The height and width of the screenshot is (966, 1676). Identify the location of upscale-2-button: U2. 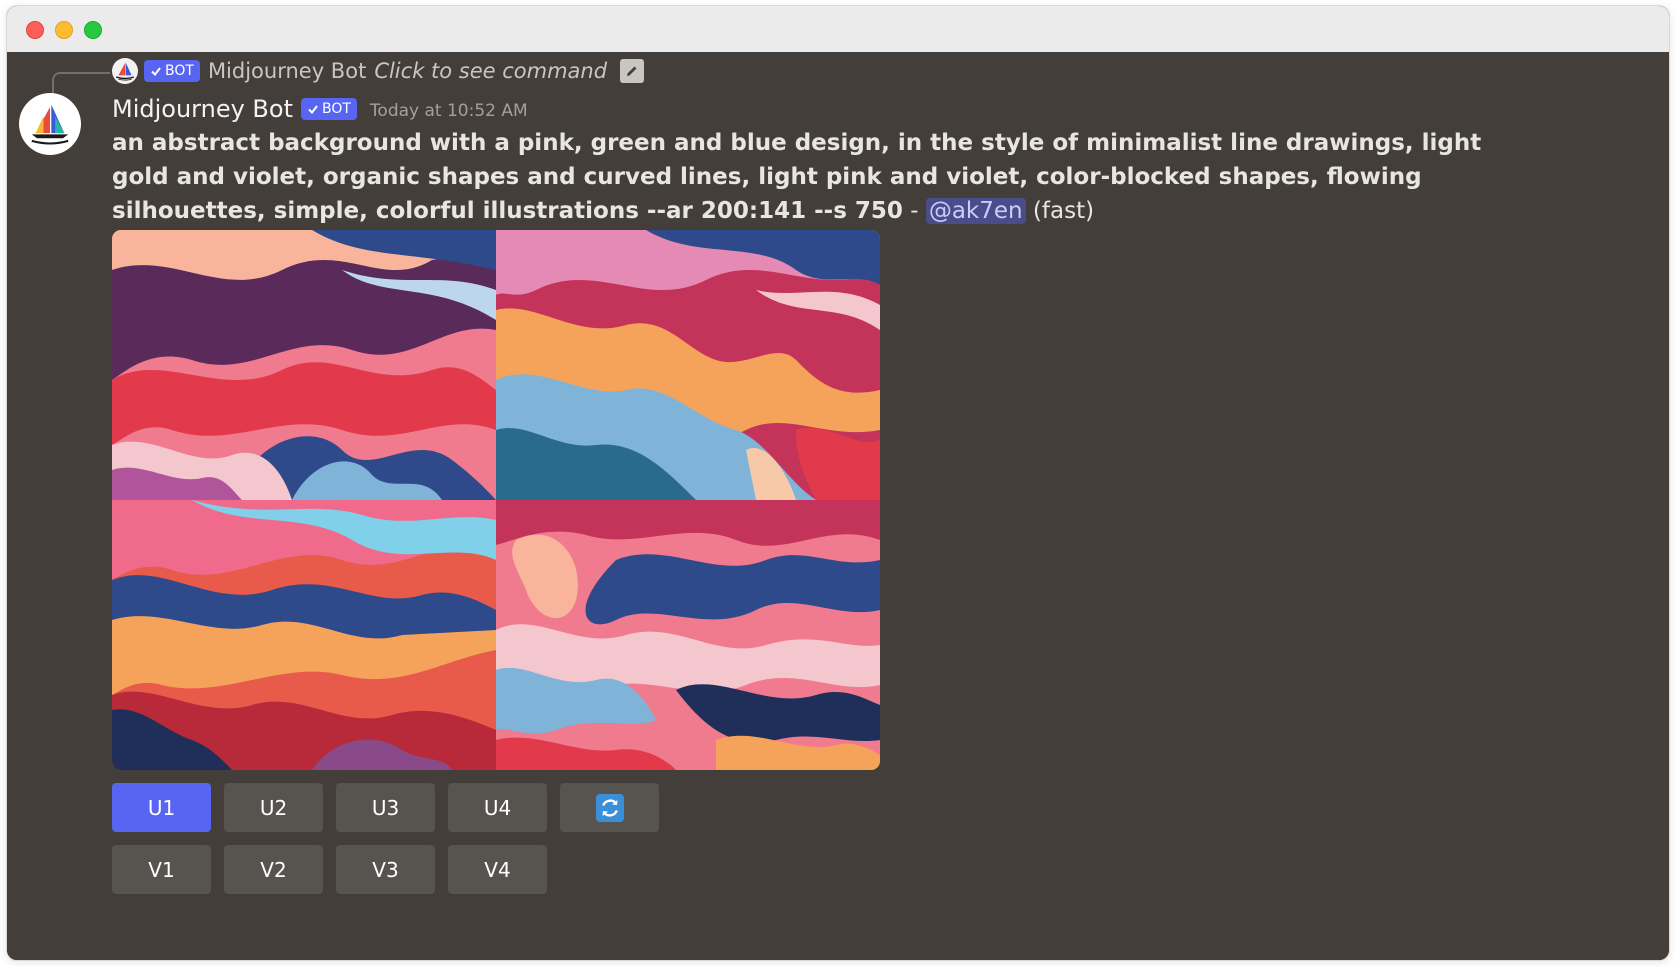
(273, 807).